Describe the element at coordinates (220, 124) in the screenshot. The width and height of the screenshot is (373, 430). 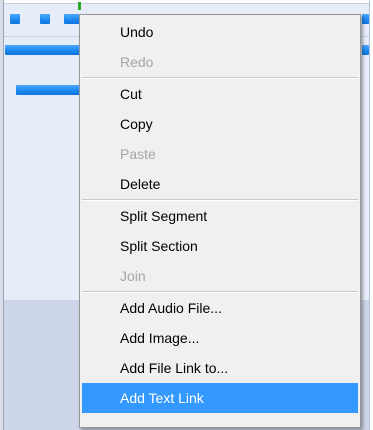
I see `menu-item-copy: Copy` at that location.